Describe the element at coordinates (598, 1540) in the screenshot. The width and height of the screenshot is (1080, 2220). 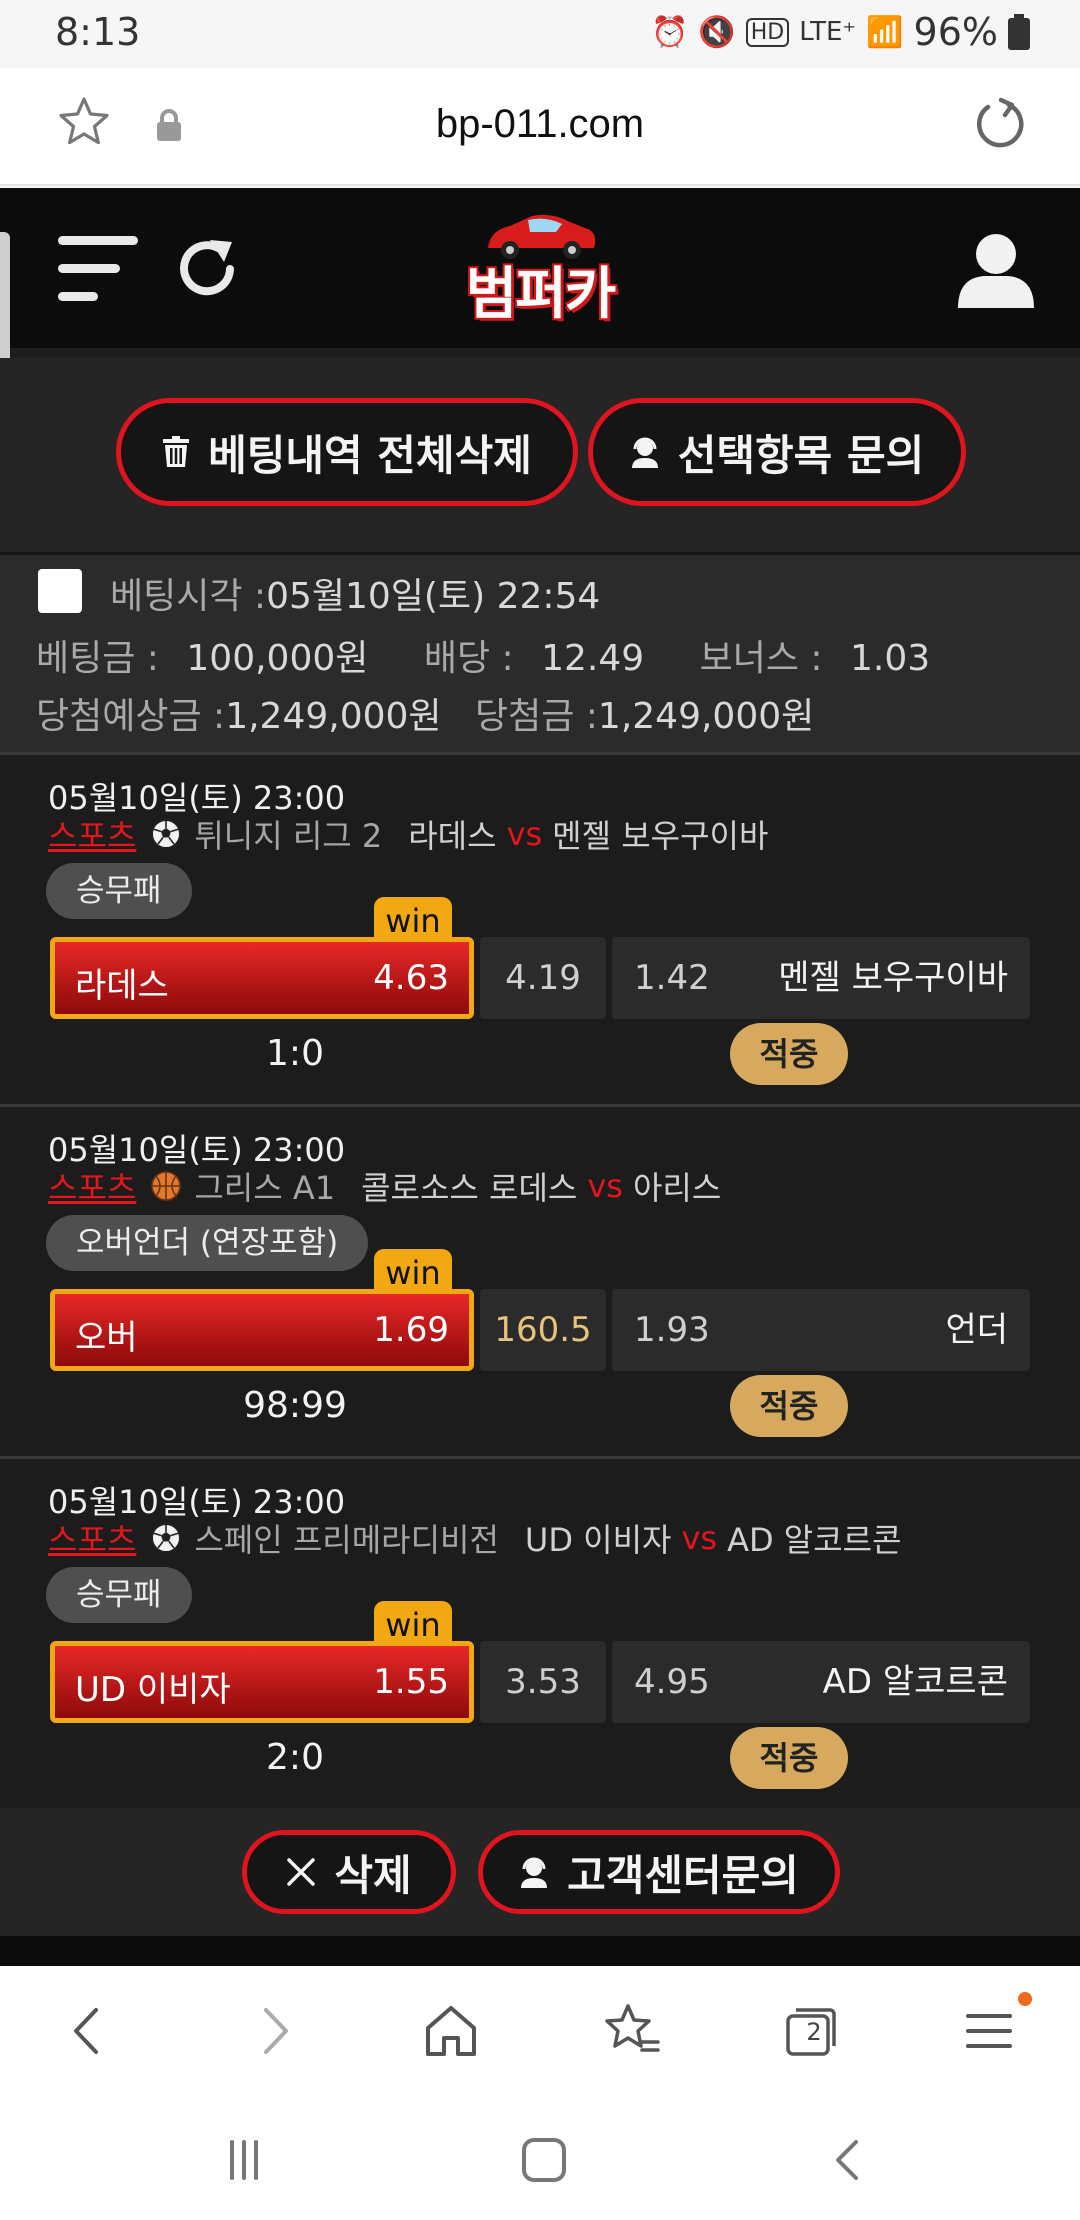
I see `home-team: UD 이비자` at that location.